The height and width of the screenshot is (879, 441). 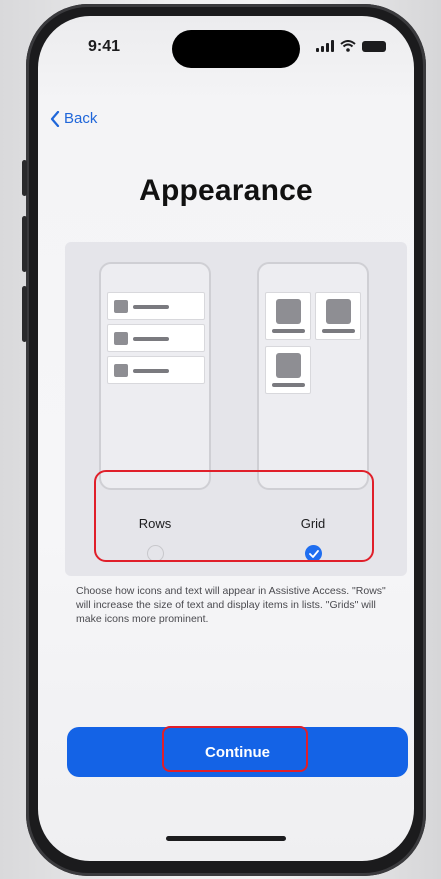 I want to click on grid-preview, so click(x=313, y=376).